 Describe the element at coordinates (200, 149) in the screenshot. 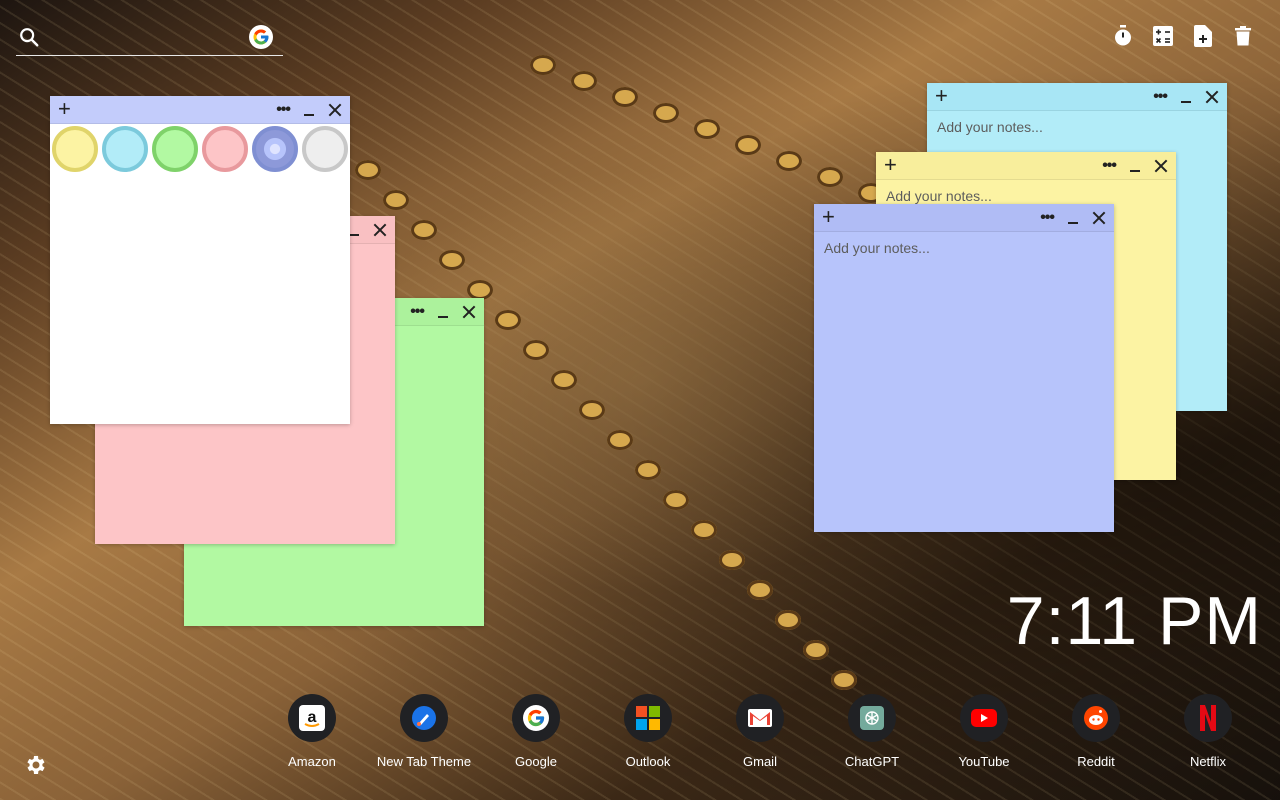

I see `color-palette` at that location.